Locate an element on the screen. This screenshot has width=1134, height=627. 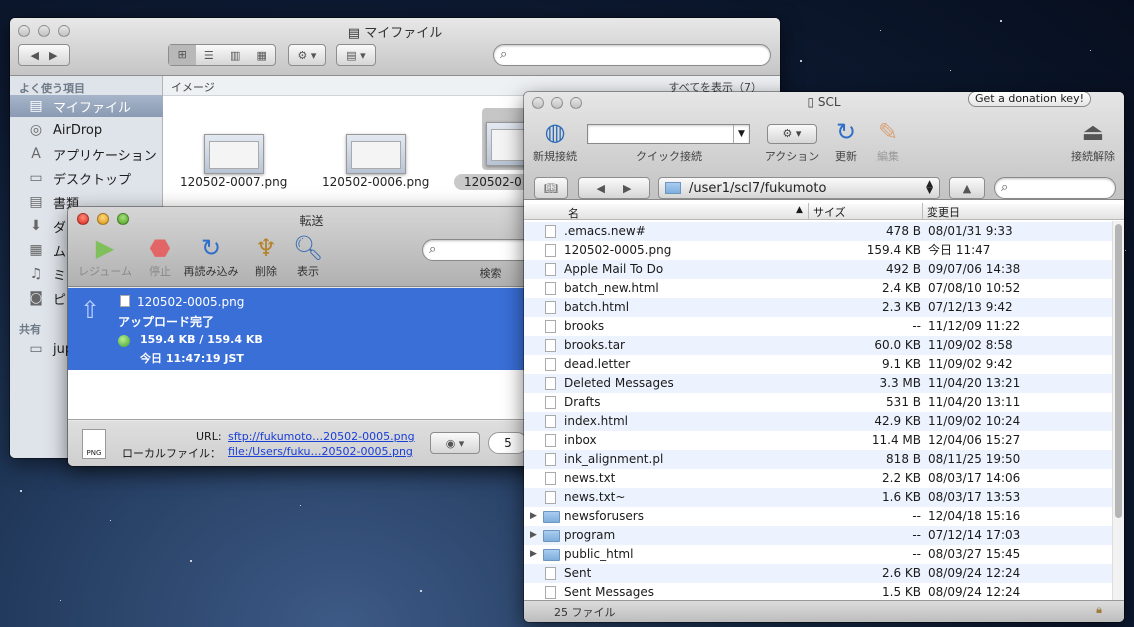
file-size: 2.3 KB is located at coordinates (901, 307).